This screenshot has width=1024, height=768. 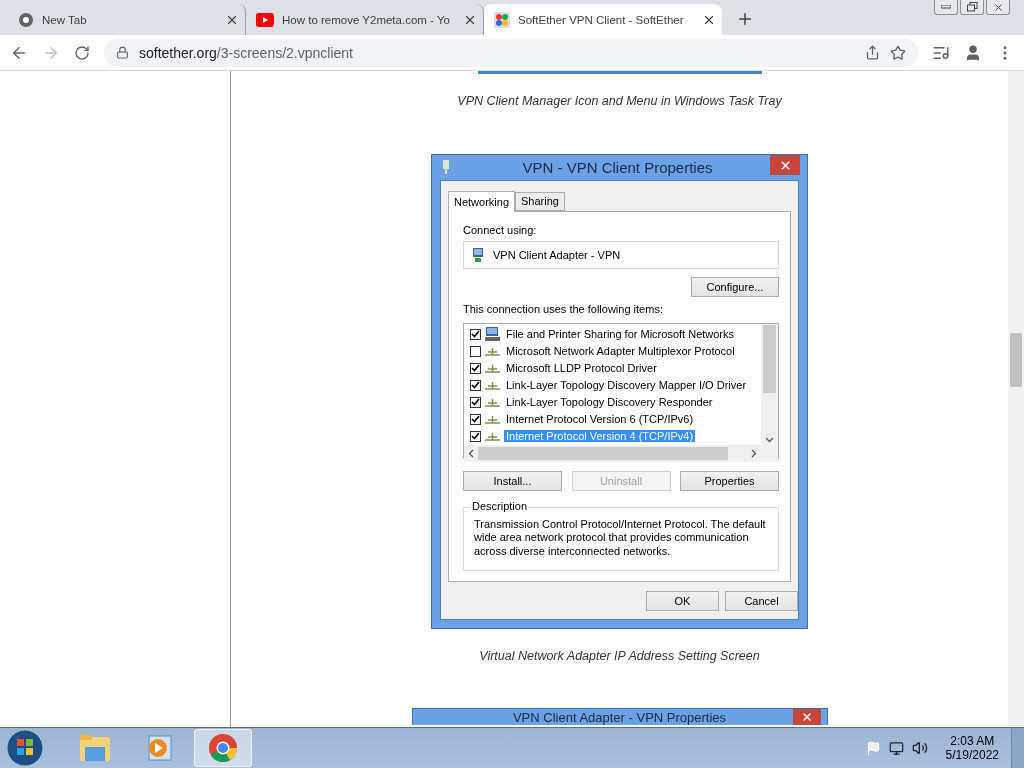 I want to click on profile-icon, so click(x=973, y=52).